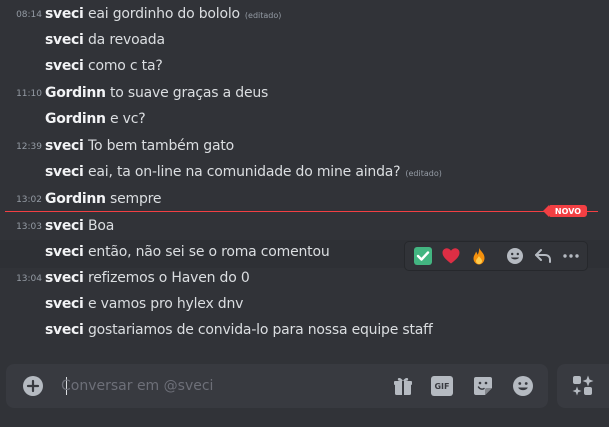 The width and height of the screenshot is (609, 427). What do you see at coordinates (125, 66) in the screenshot?
I see `message-text: como c ta?` at bounding box center [125, 66].